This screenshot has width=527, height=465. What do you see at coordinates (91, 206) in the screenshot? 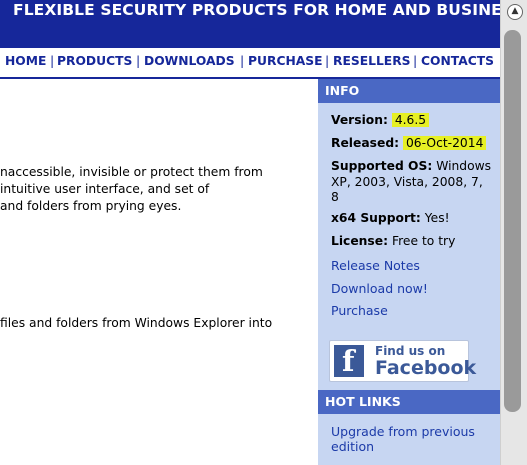
I see `description-line: and folders from prying eyes.` at bounding box center [91, 206].